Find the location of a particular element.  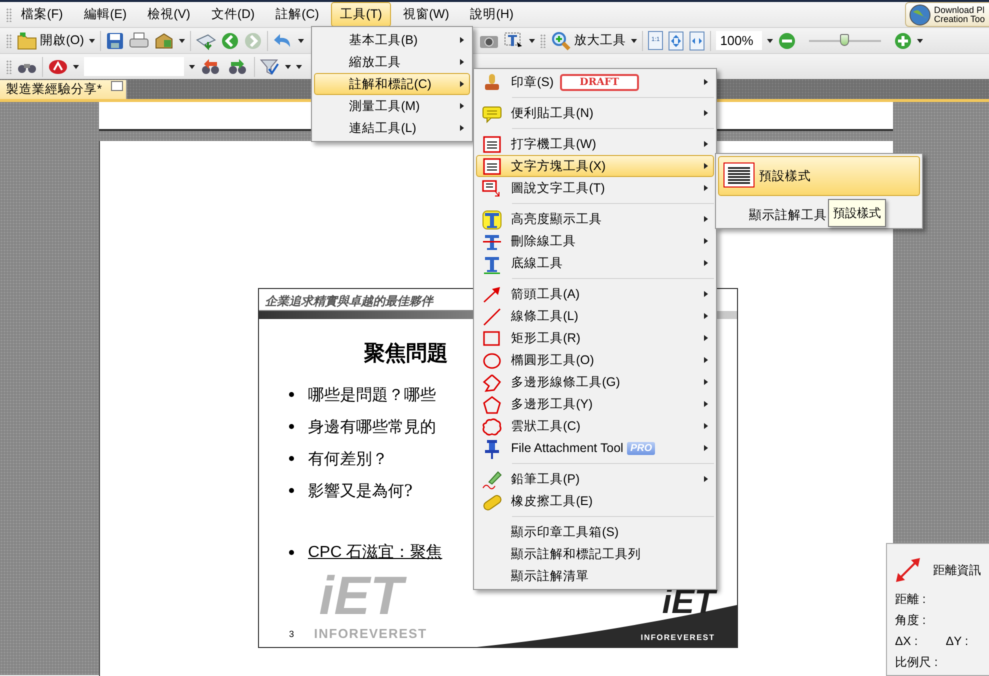

menu-item: 高亮度顯示工具 is located at coordinates (595, 219).